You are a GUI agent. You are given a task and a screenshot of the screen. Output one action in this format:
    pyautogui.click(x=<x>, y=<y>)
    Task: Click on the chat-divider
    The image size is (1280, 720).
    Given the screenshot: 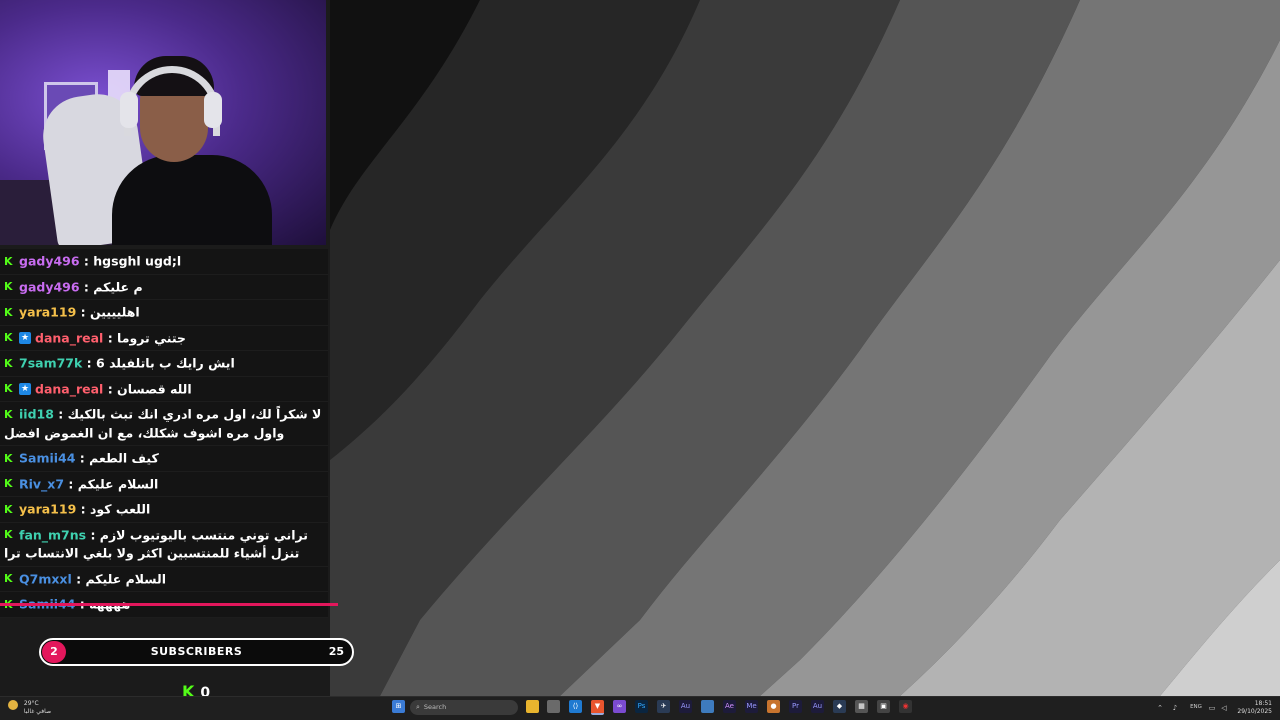 What is the action you would take?
    pyautogui.click(x=169, y=604)
    